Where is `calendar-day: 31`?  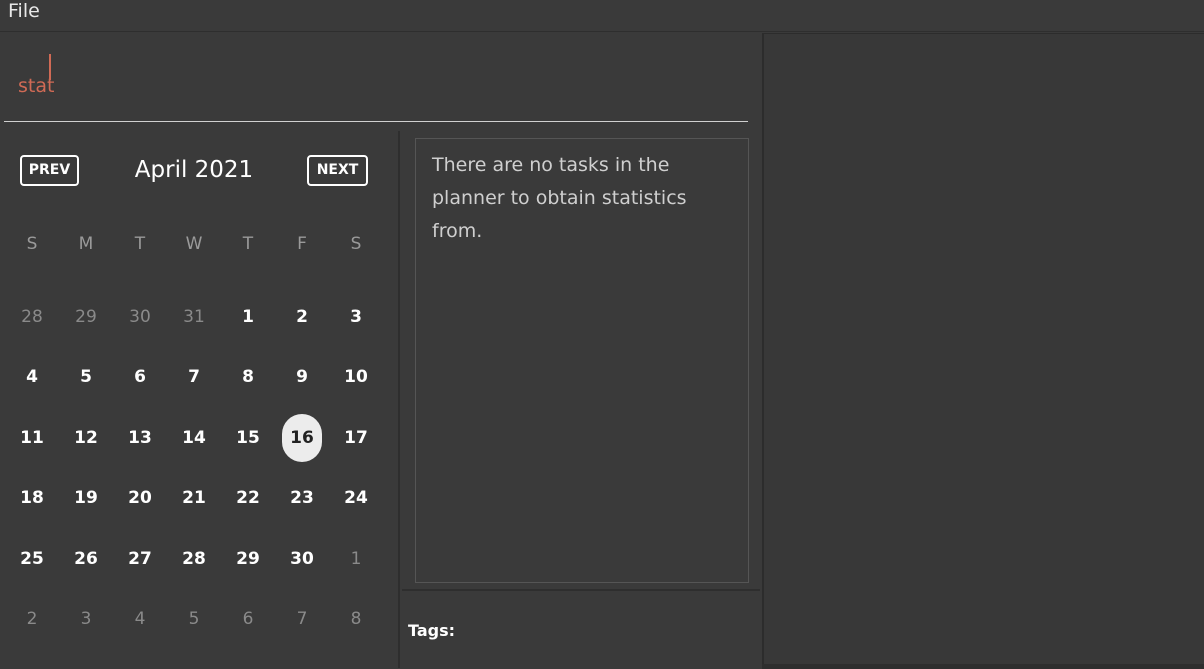 calendar-day: 31 is located at coordinates (194, 317).